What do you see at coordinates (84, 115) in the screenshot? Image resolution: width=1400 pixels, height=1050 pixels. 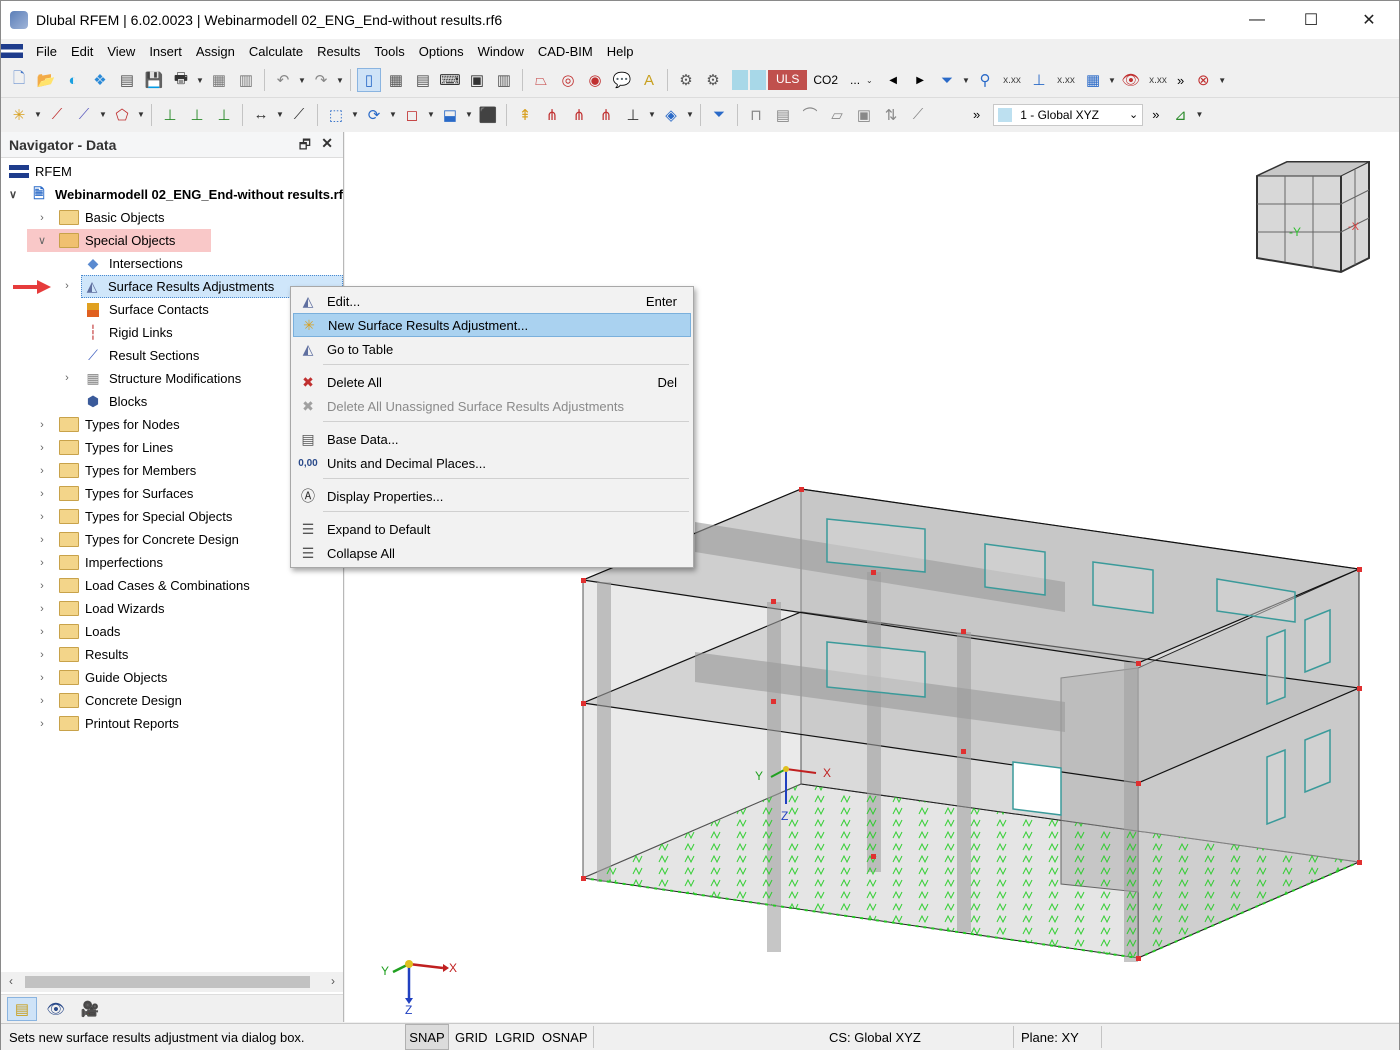 I see `new-member-icon: ⟋` at bounding box center [84, 115].